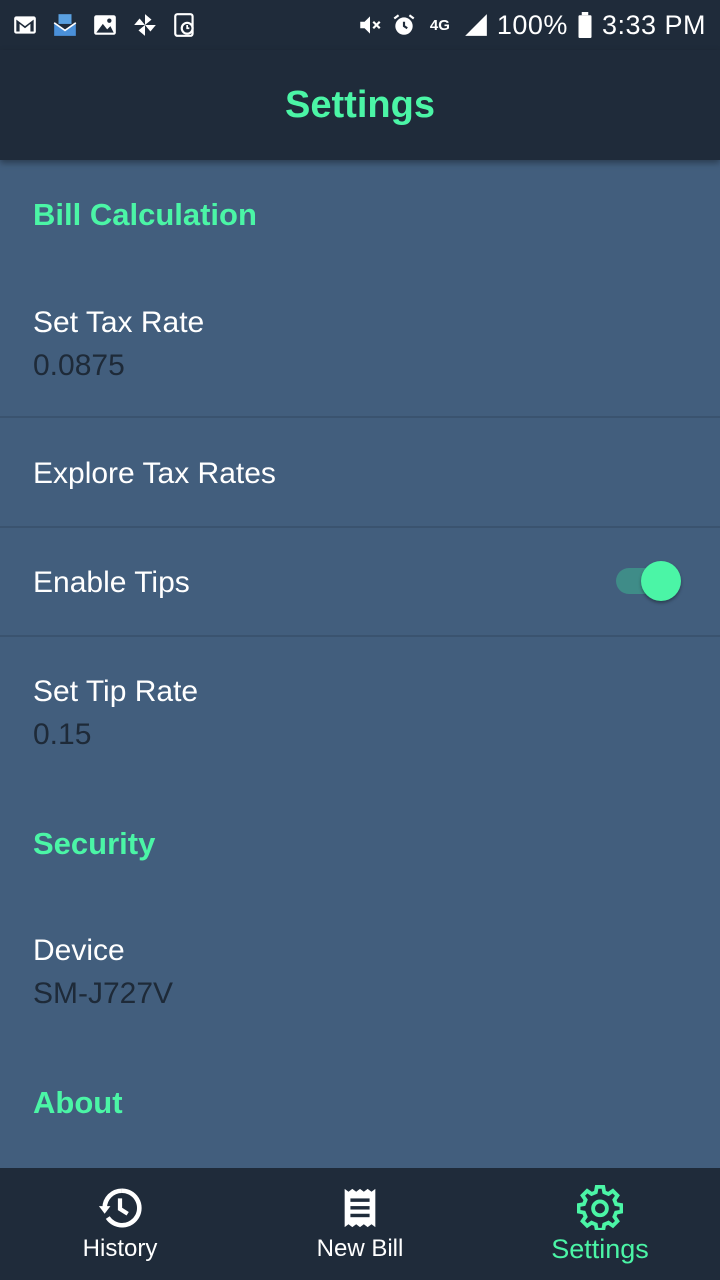 This screenshot has height=1280, width=720. I want to click on receipt-icon, so click(360, 1208).